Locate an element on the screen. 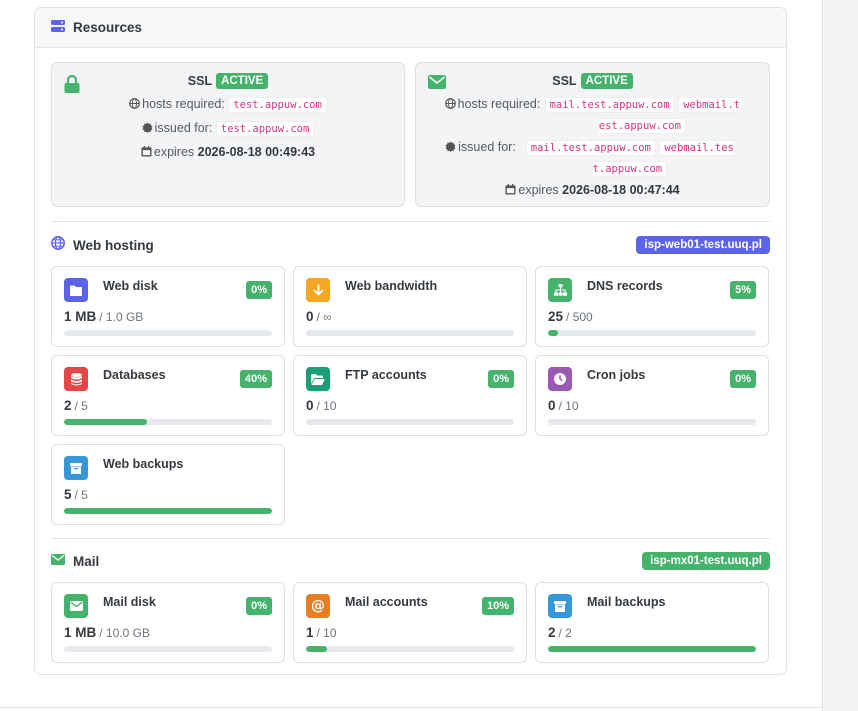 The image size is (858, 711). tile-name: Web disk is located at coordinates (130, 286).